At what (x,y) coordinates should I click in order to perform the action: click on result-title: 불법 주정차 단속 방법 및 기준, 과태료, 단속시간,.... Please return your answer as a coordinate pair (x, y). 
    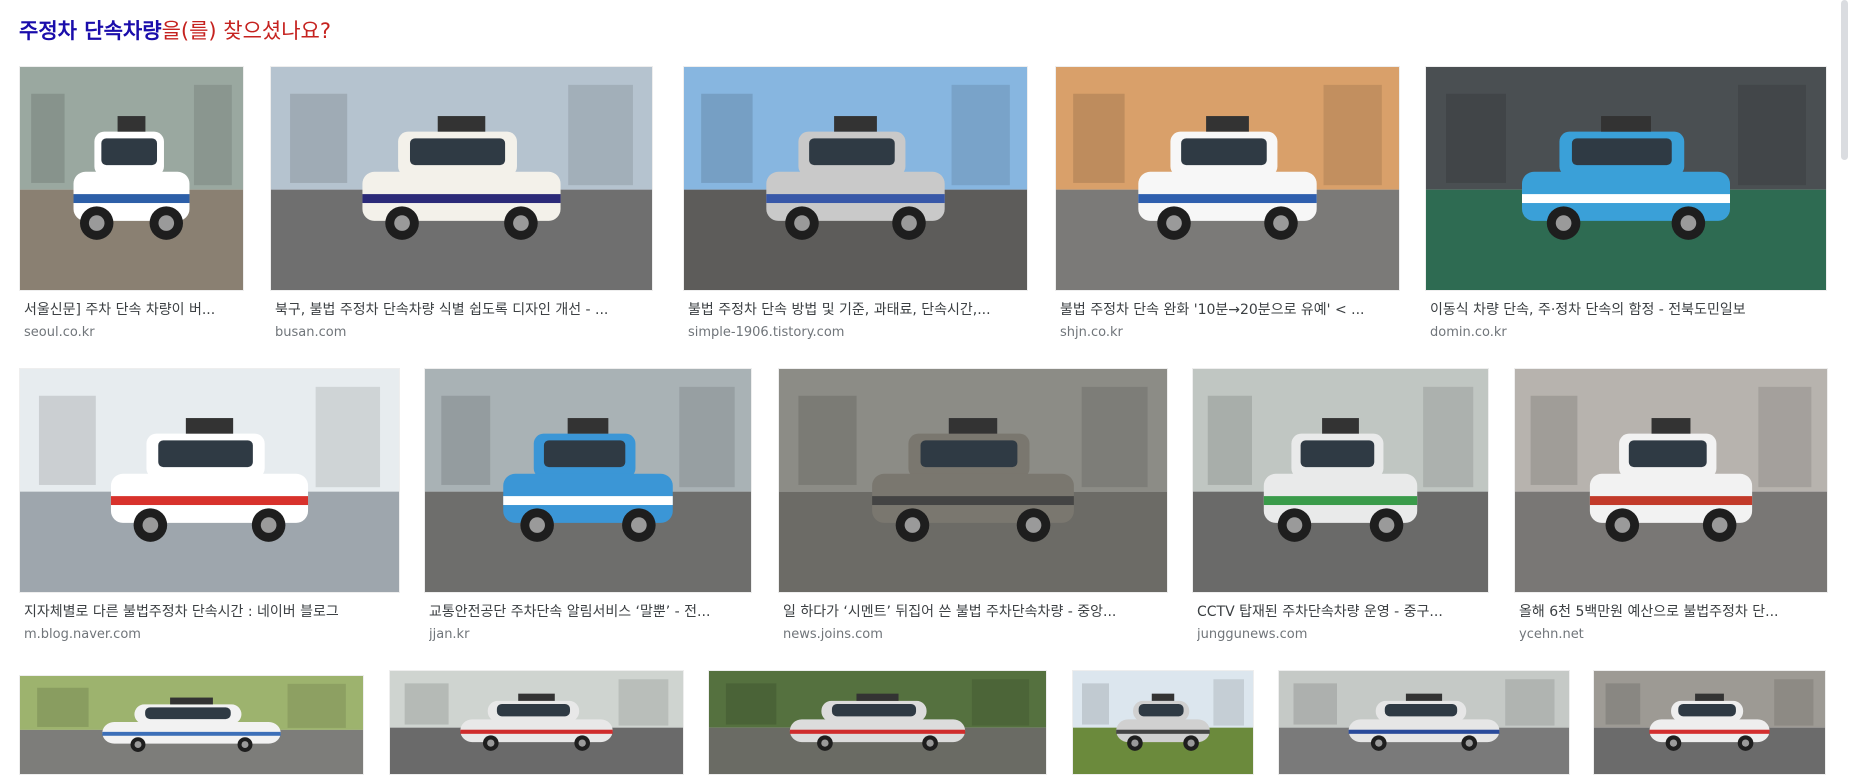
    Looking at the image, I should click on (855, 310).